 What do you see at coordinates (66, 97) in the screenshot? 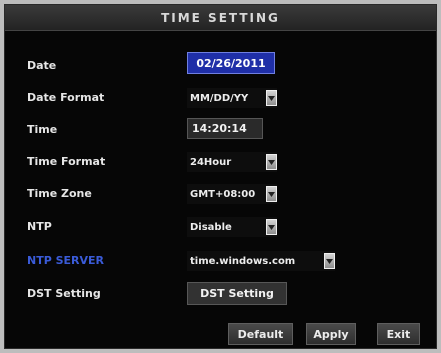
I see `date-format-label: Date Format` at bounding box center [66, 97].